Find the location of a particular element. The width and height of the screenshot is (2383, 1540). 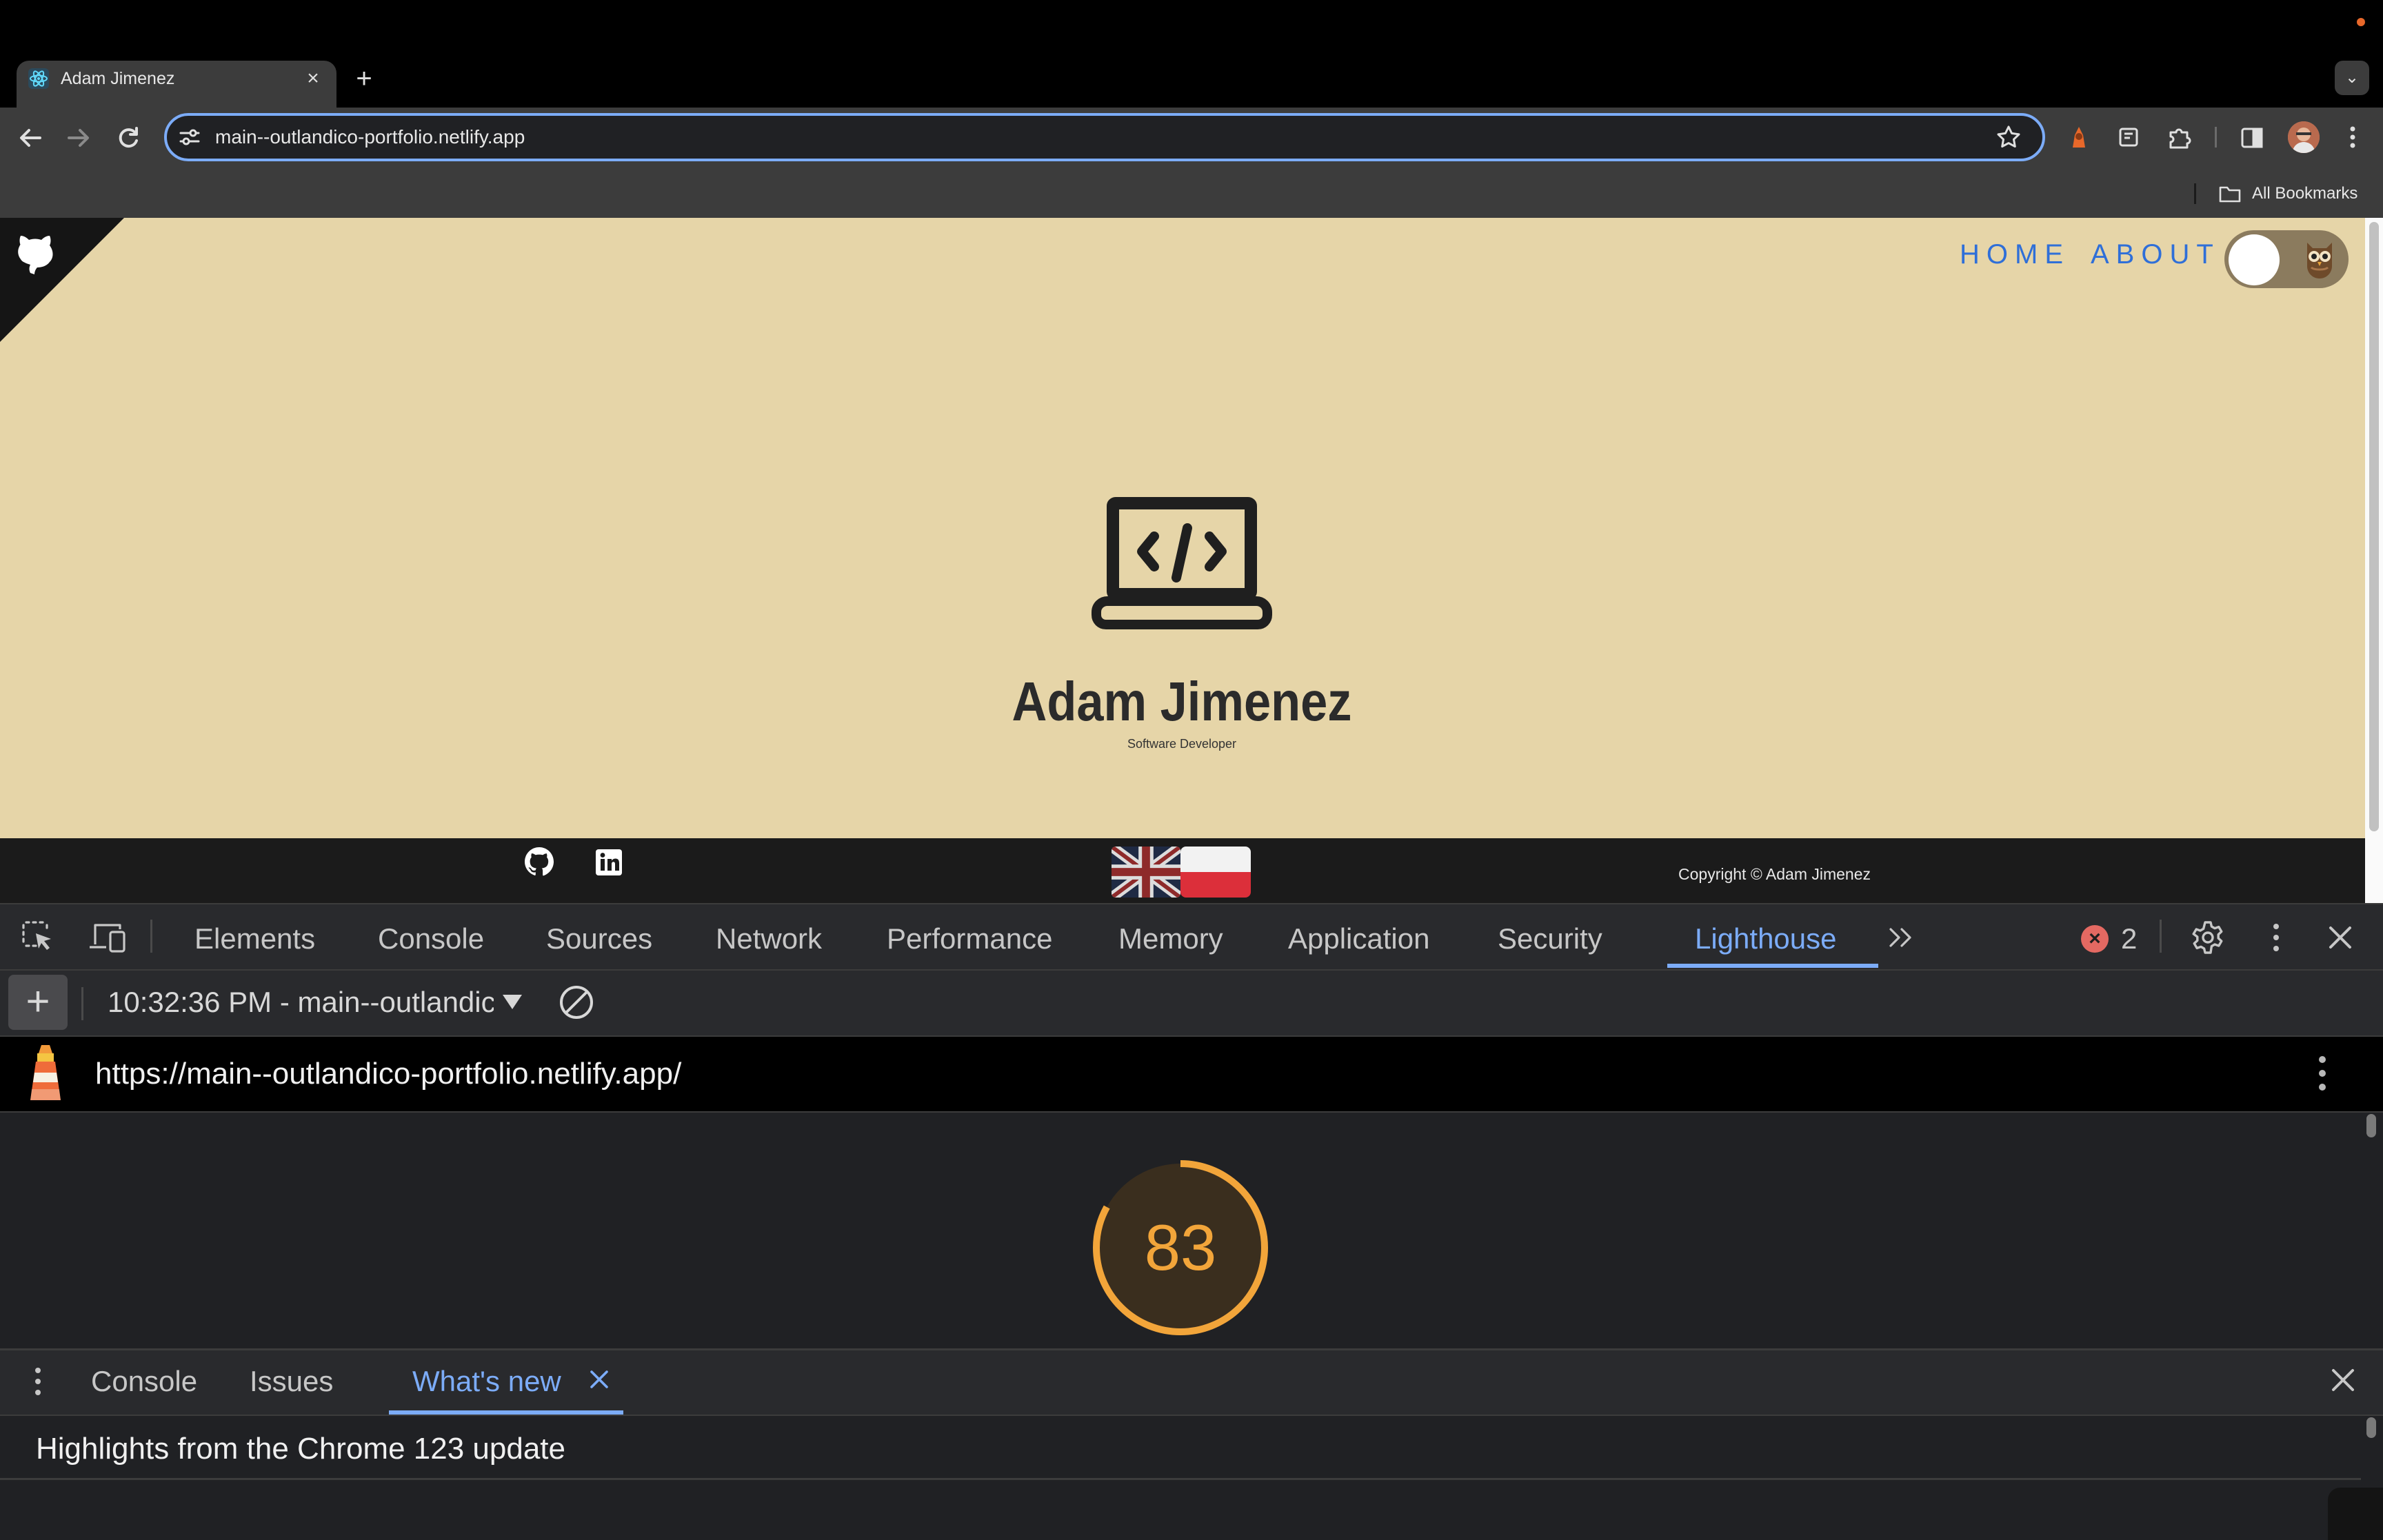

reload-icon is located at coordinates (128, 138).